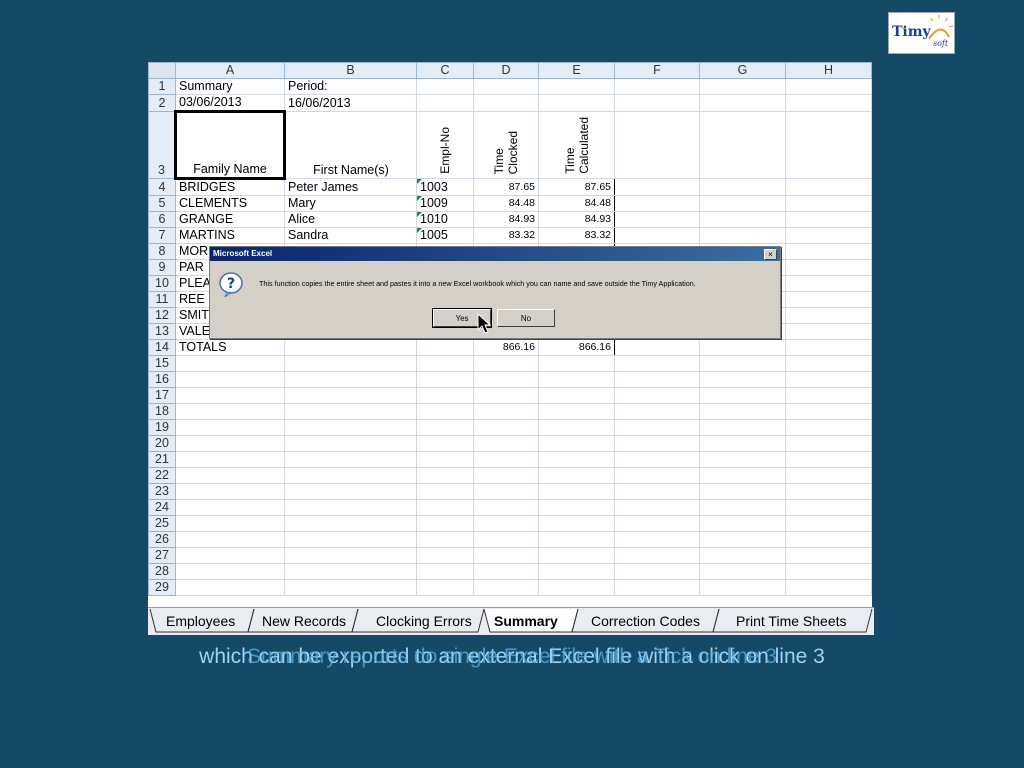  I want to click on cell-c: 1005, so click(445, 235).